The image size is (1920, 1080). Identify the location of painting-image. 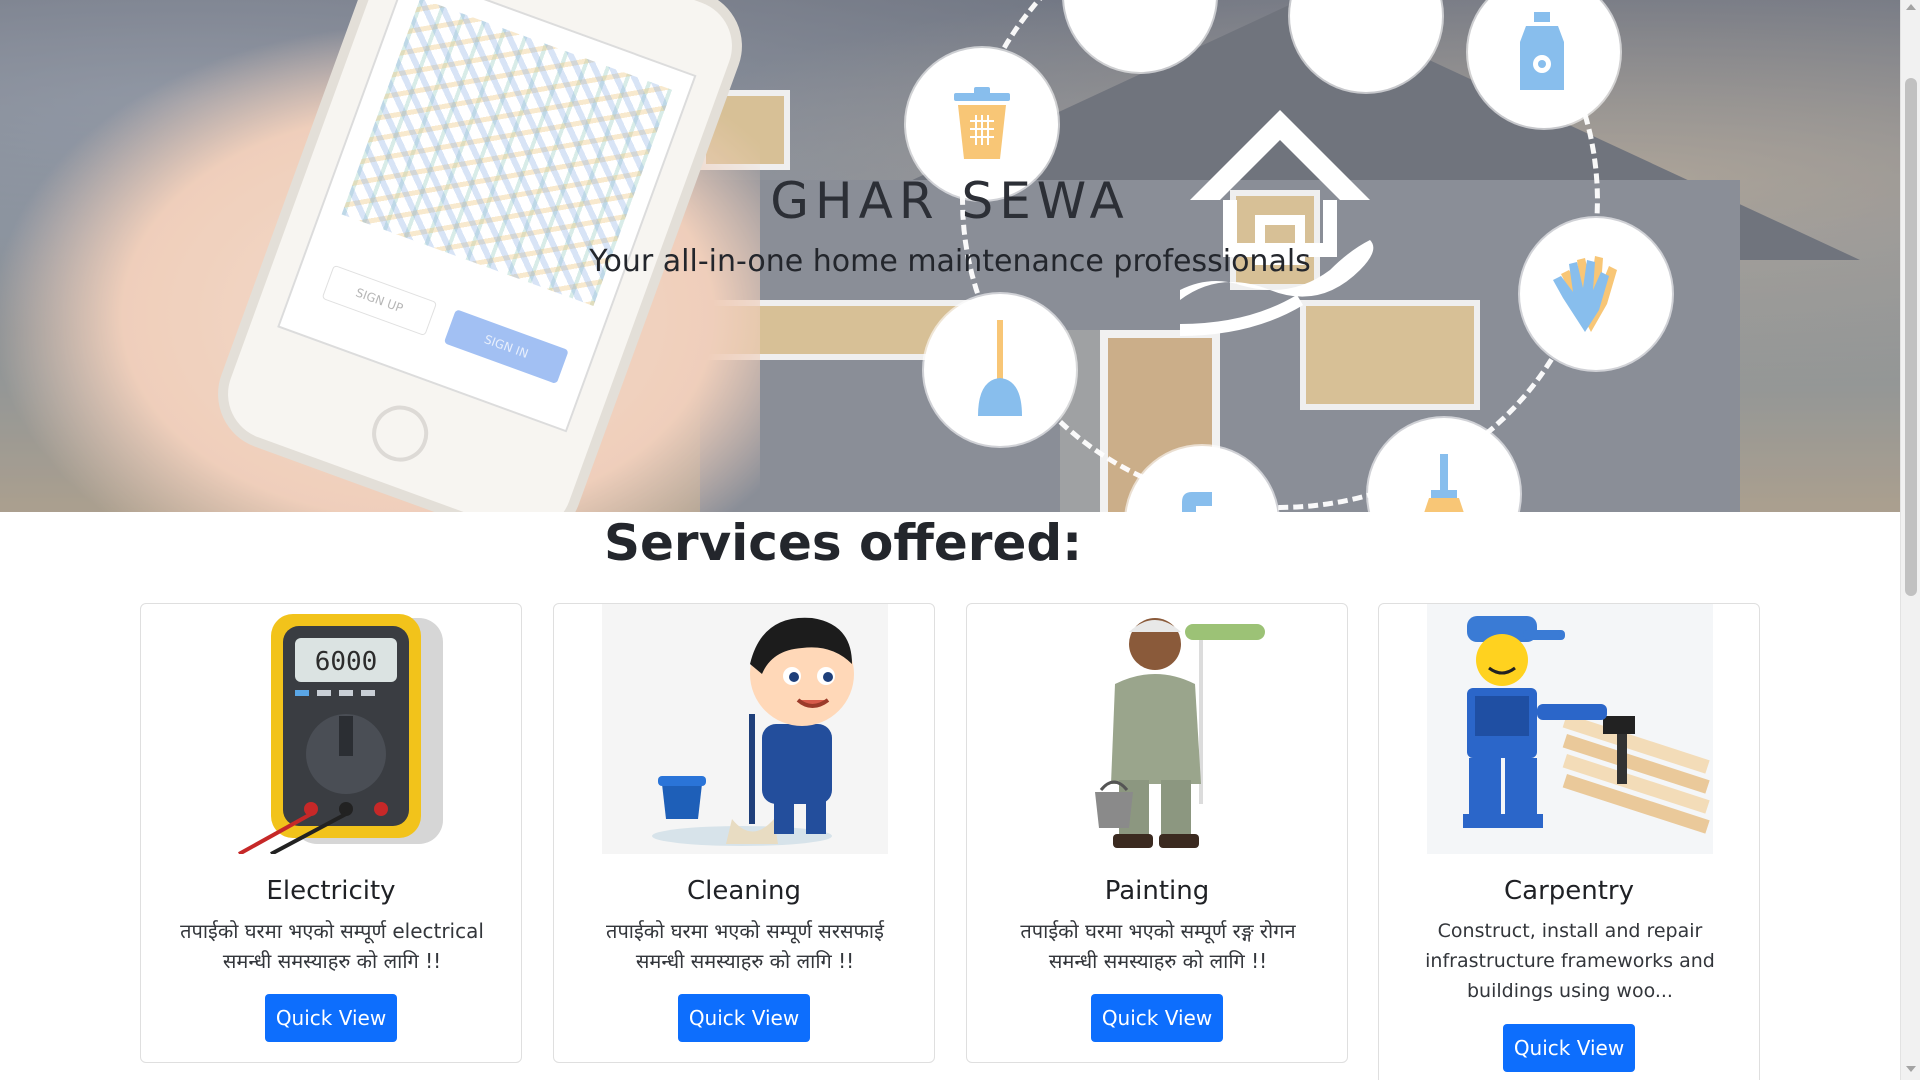
(1158, 729).